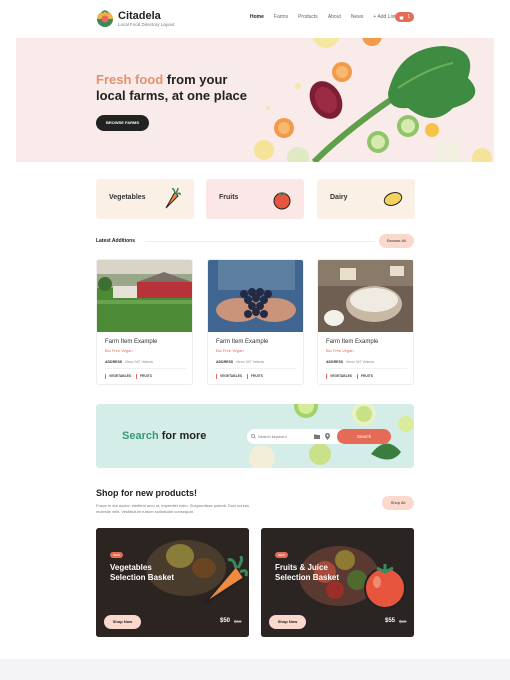 The width and height of the screenshot is (510, 680). I want to click on search-button: Search, so click(364, 436).